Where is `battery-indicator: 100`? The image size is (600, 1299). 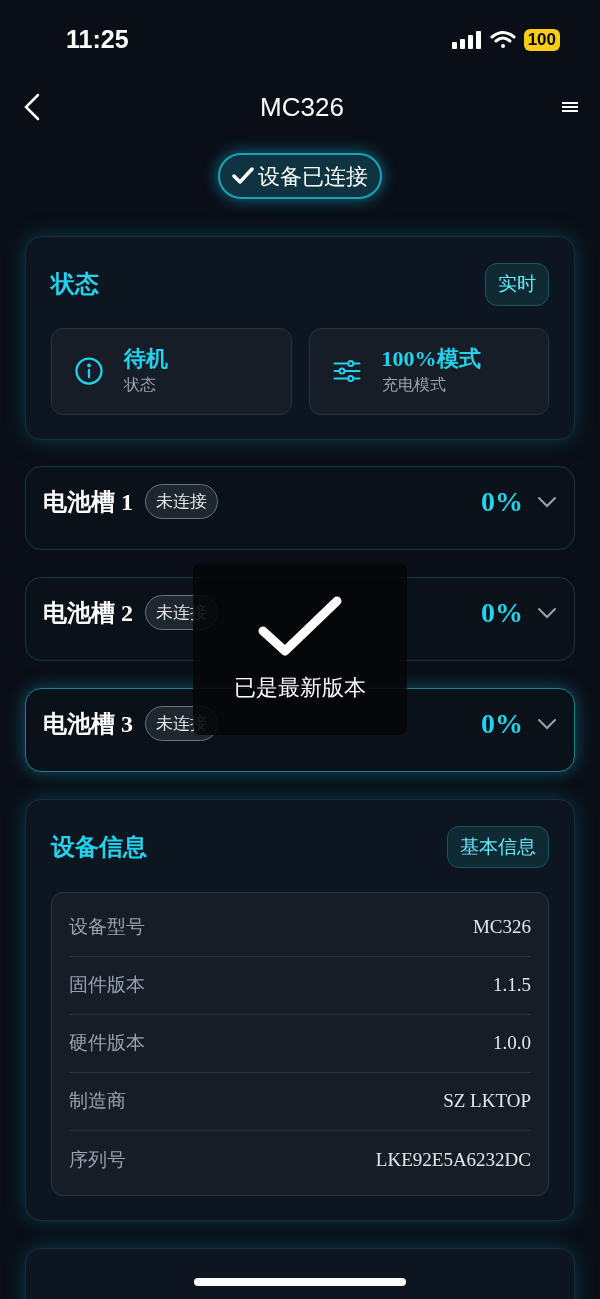 battery-indicator: 100 is located at coordinates (541, 40).